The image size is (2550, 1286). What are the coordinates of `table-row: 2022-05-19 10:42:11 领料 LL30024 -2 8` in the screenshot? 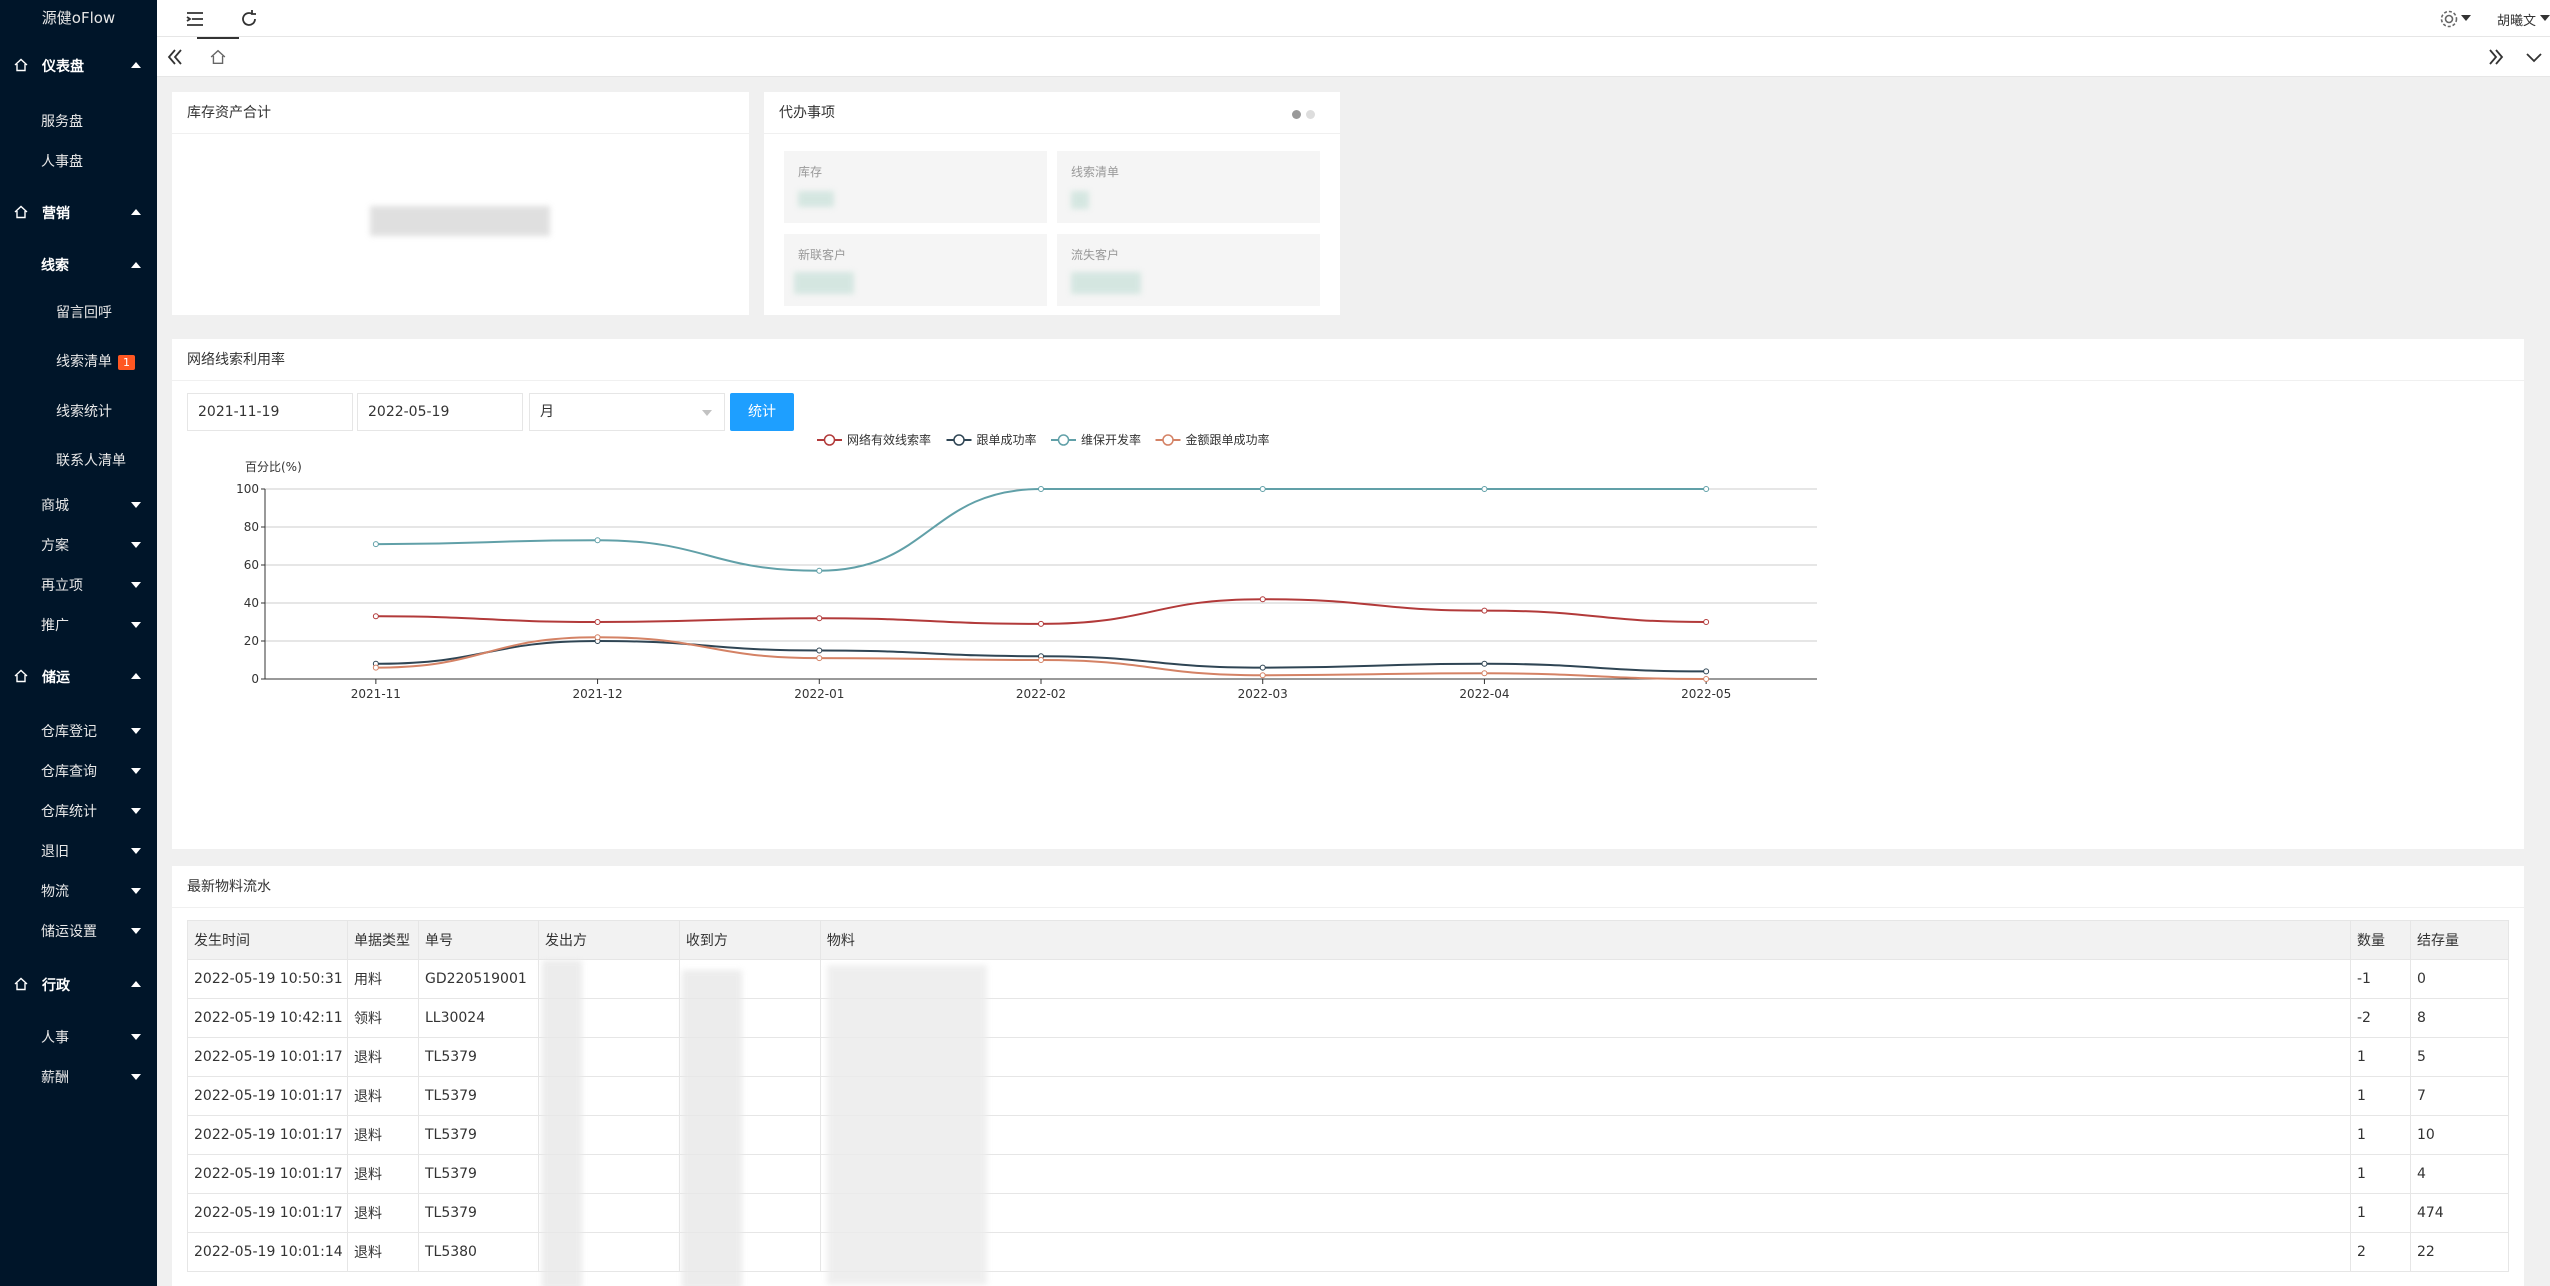 It's located at (1348, 1018).